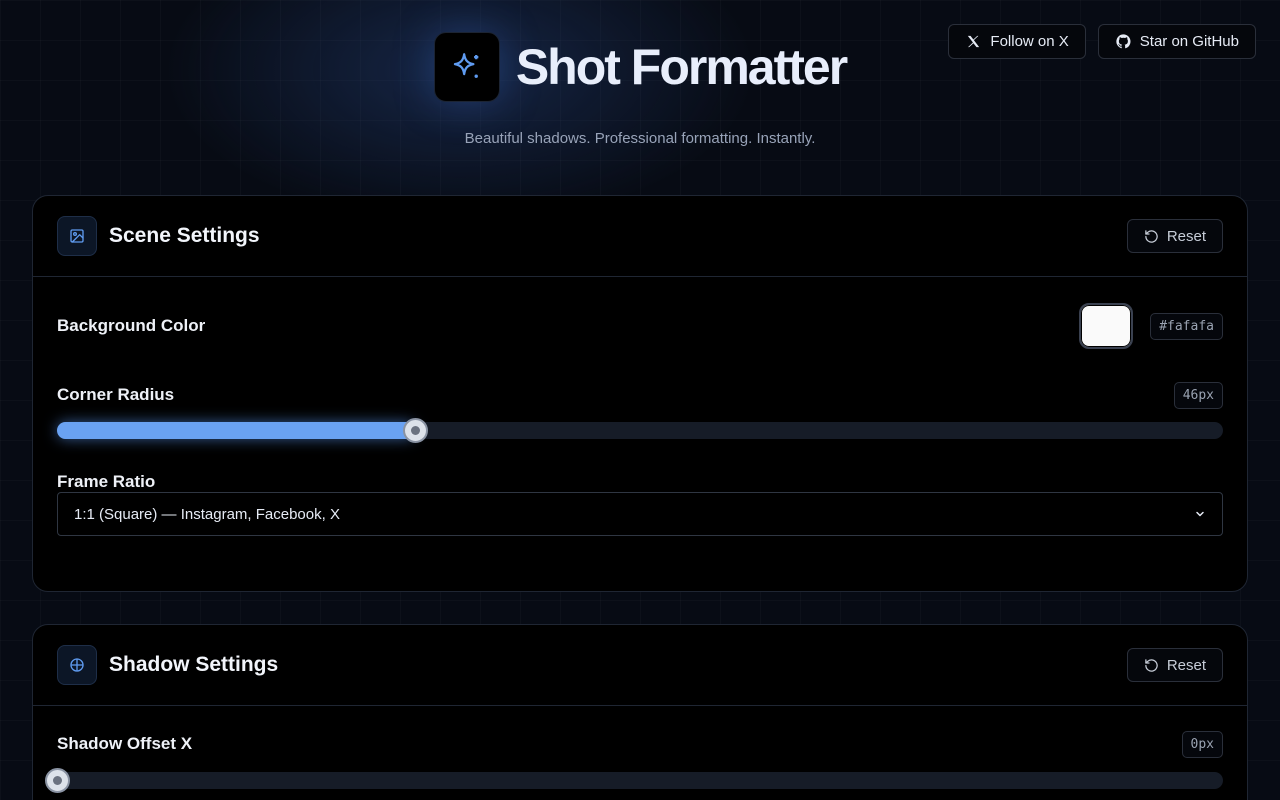 The image size is (1280, 800). Describe the element at coordinates (1186, 236) in the screenshot. I see `scene-reset-label: Reset` at that location.